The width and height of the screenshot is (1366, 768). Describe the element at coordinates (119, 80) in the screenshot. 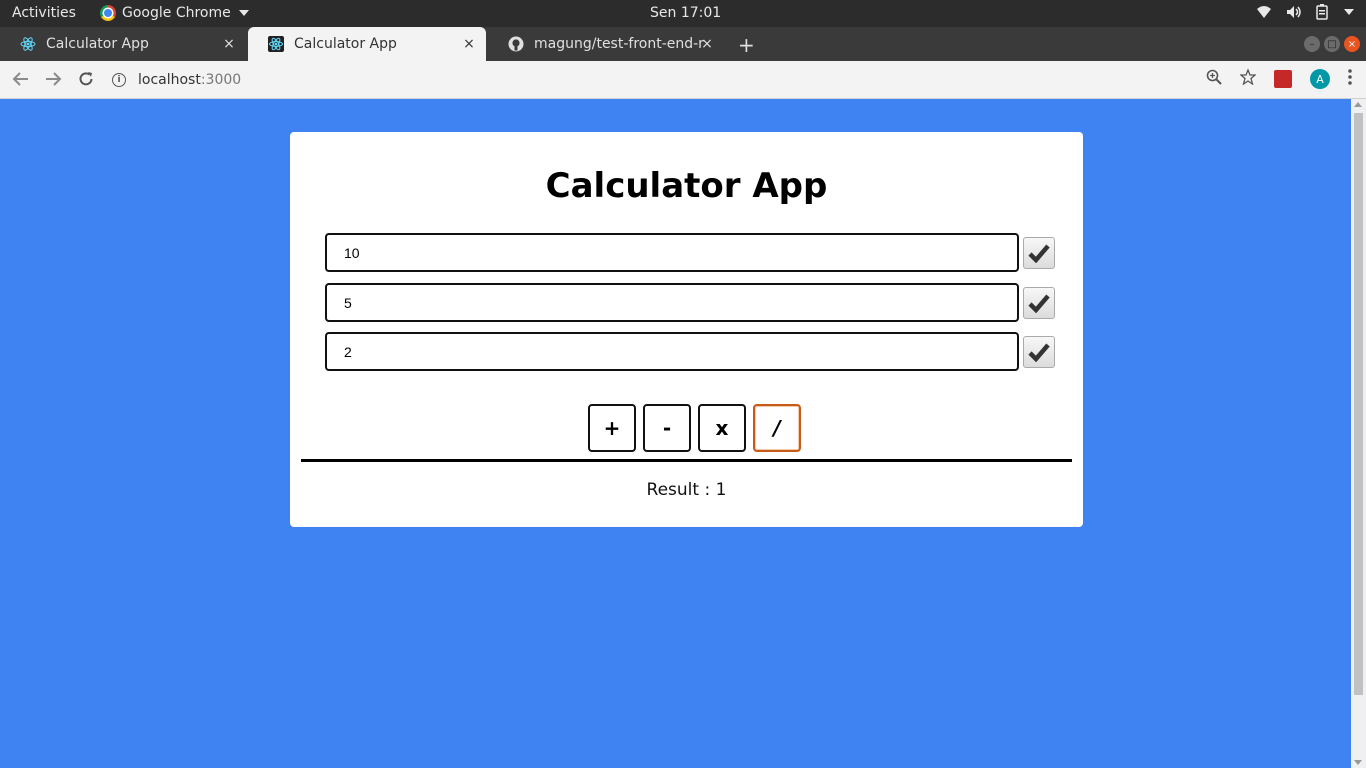

I see `site-info-icon: i` at that location.